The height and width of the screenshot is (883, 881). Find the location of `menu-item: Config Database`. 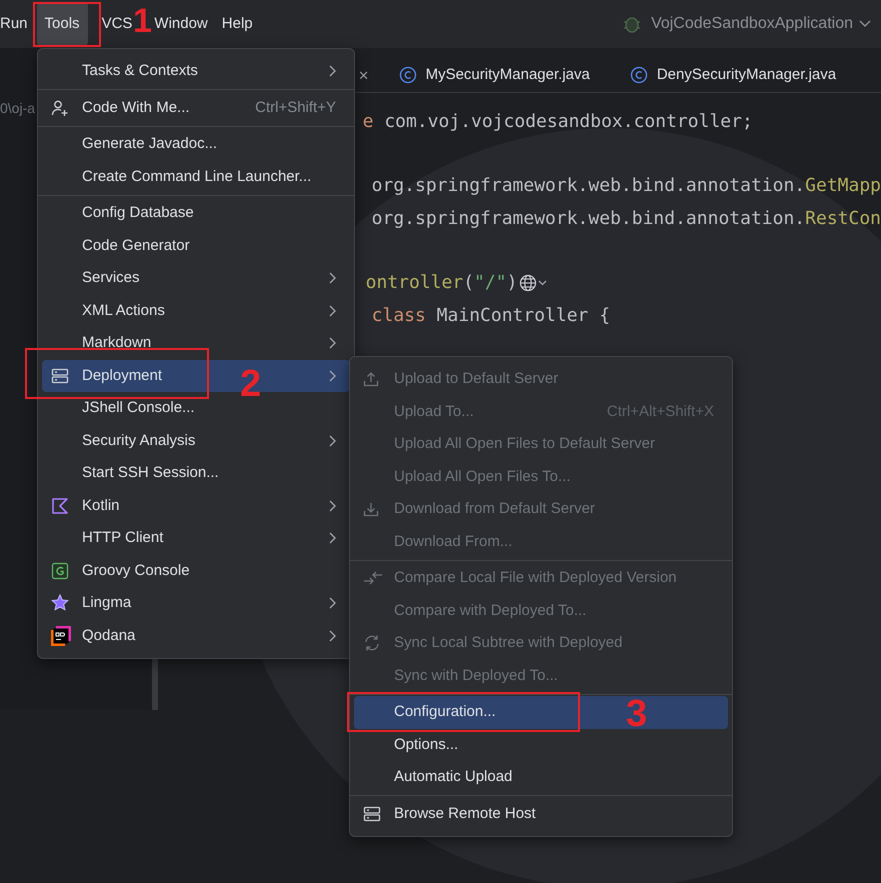

menu-item: Config Database is located at coordinates (196, 213).